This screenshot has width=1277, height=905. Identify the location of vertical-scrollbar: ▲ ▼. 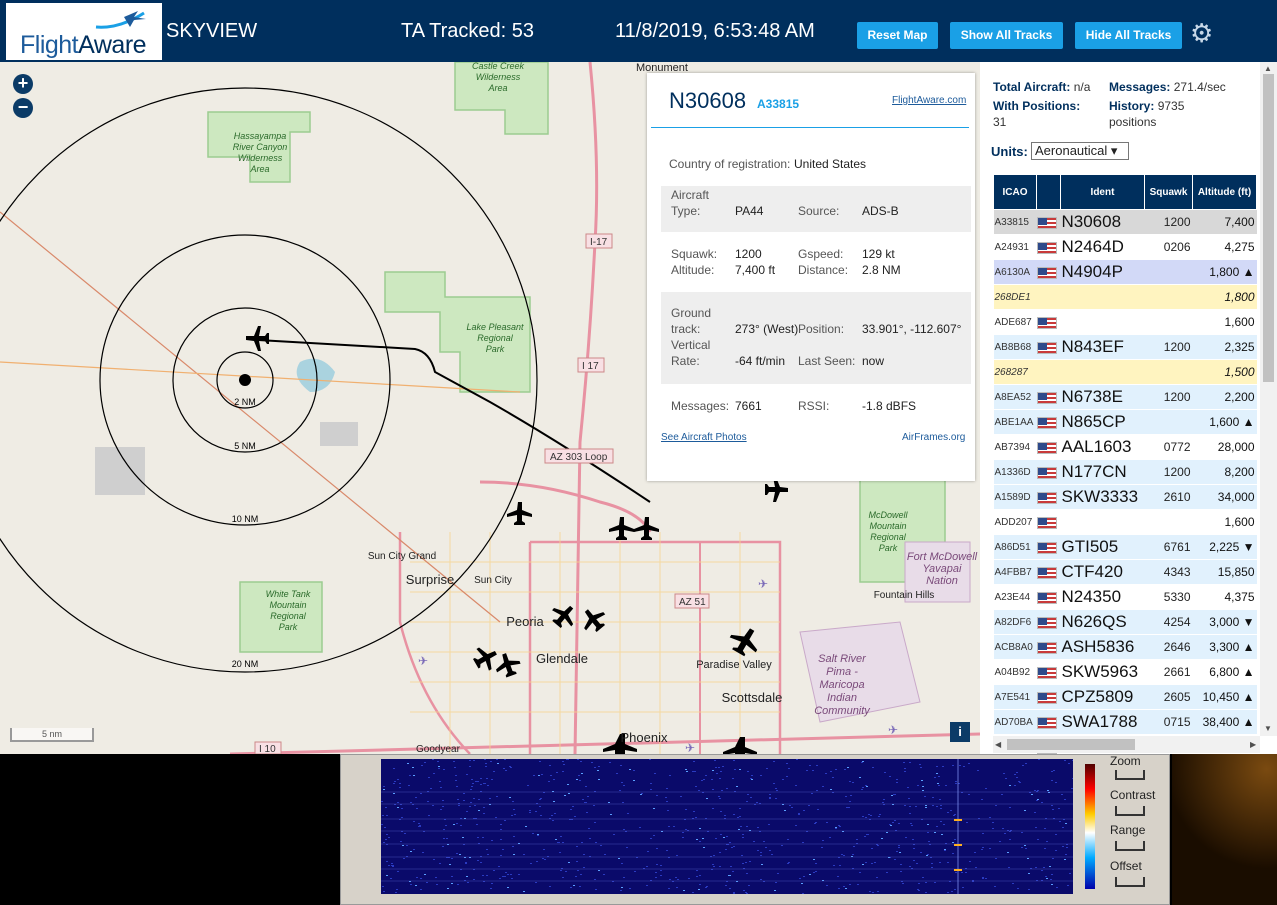
(1268, 399).